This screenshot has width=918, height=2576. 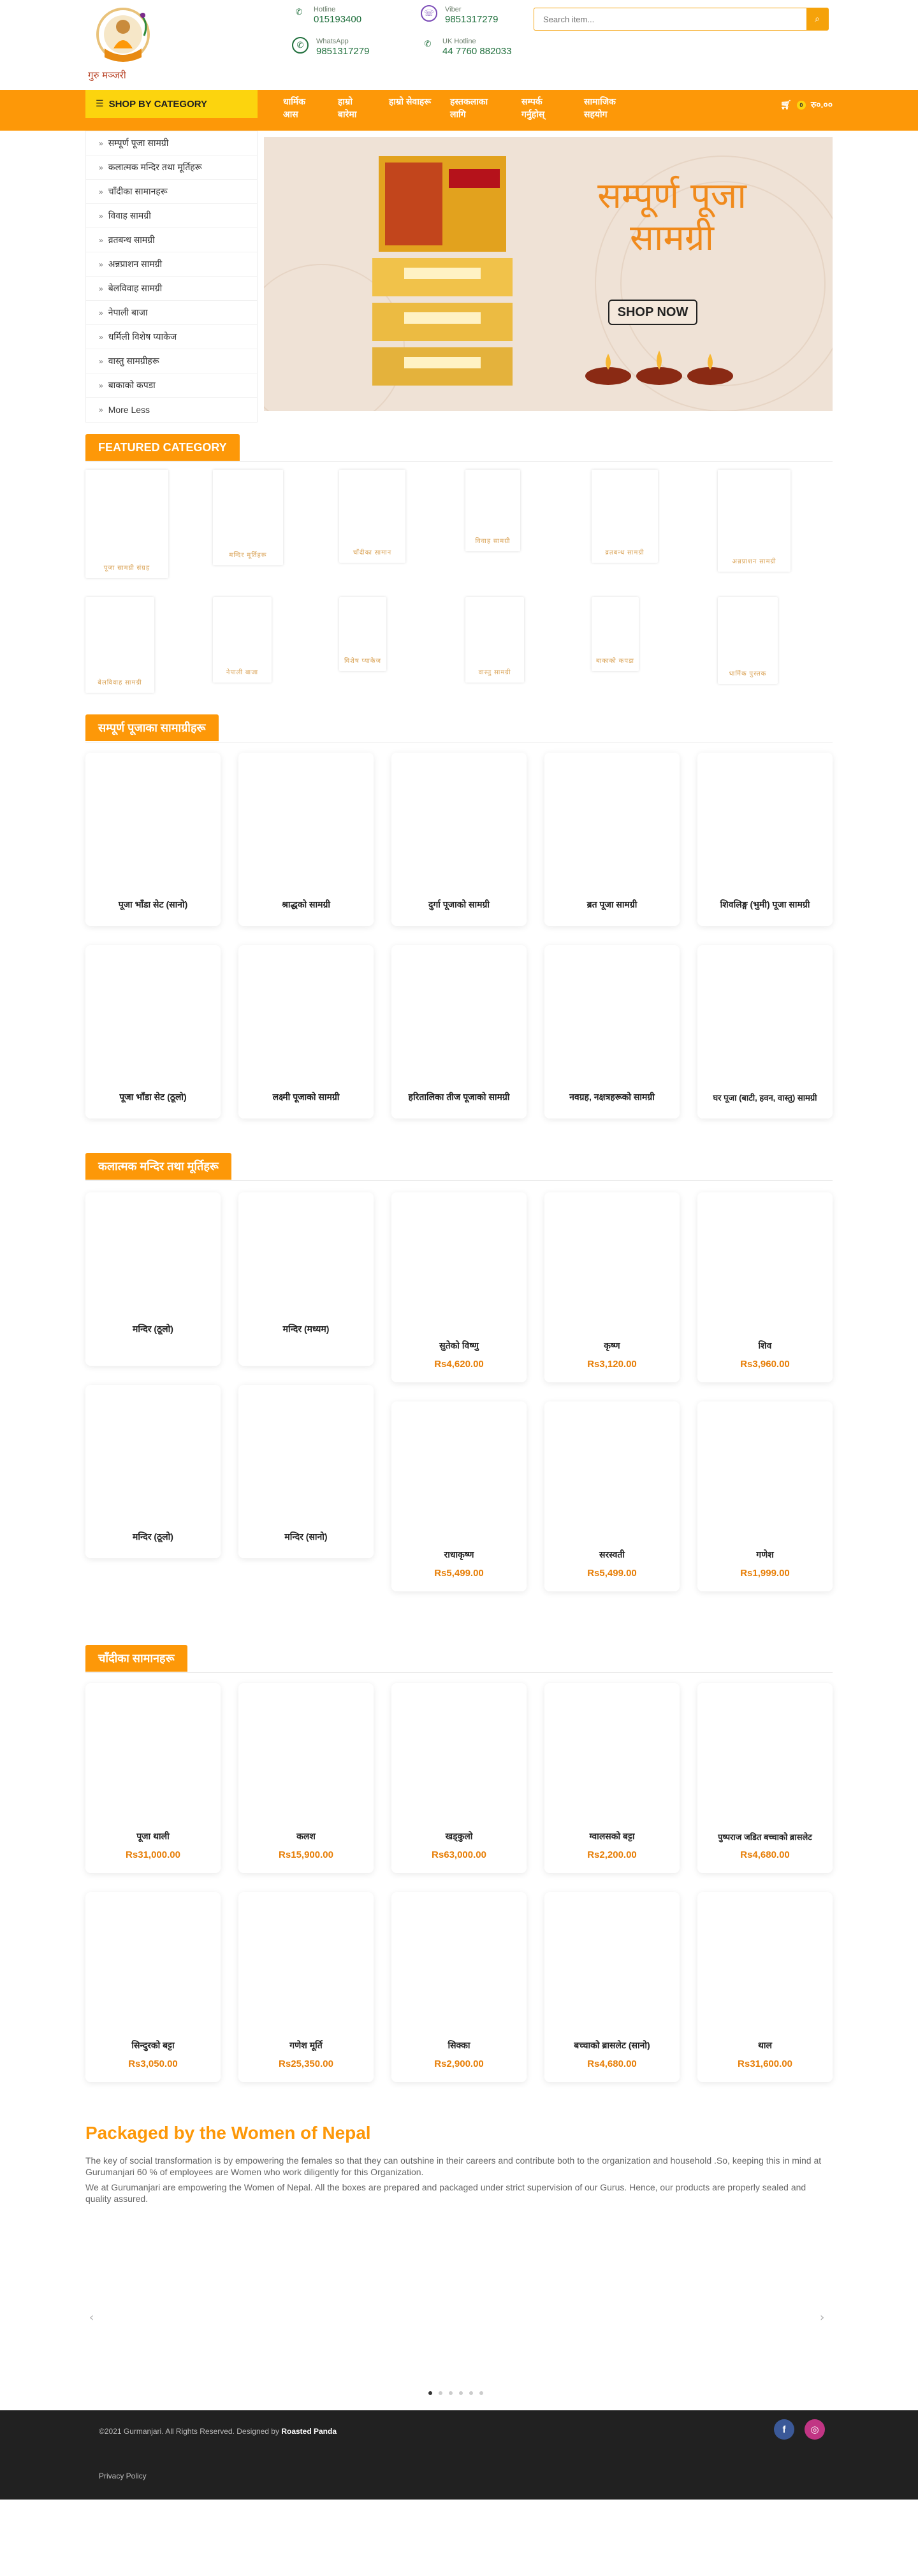 I want to click on product-card: पूजा भाँडा सेट (ठूलो), so click(x=153, y=1031).